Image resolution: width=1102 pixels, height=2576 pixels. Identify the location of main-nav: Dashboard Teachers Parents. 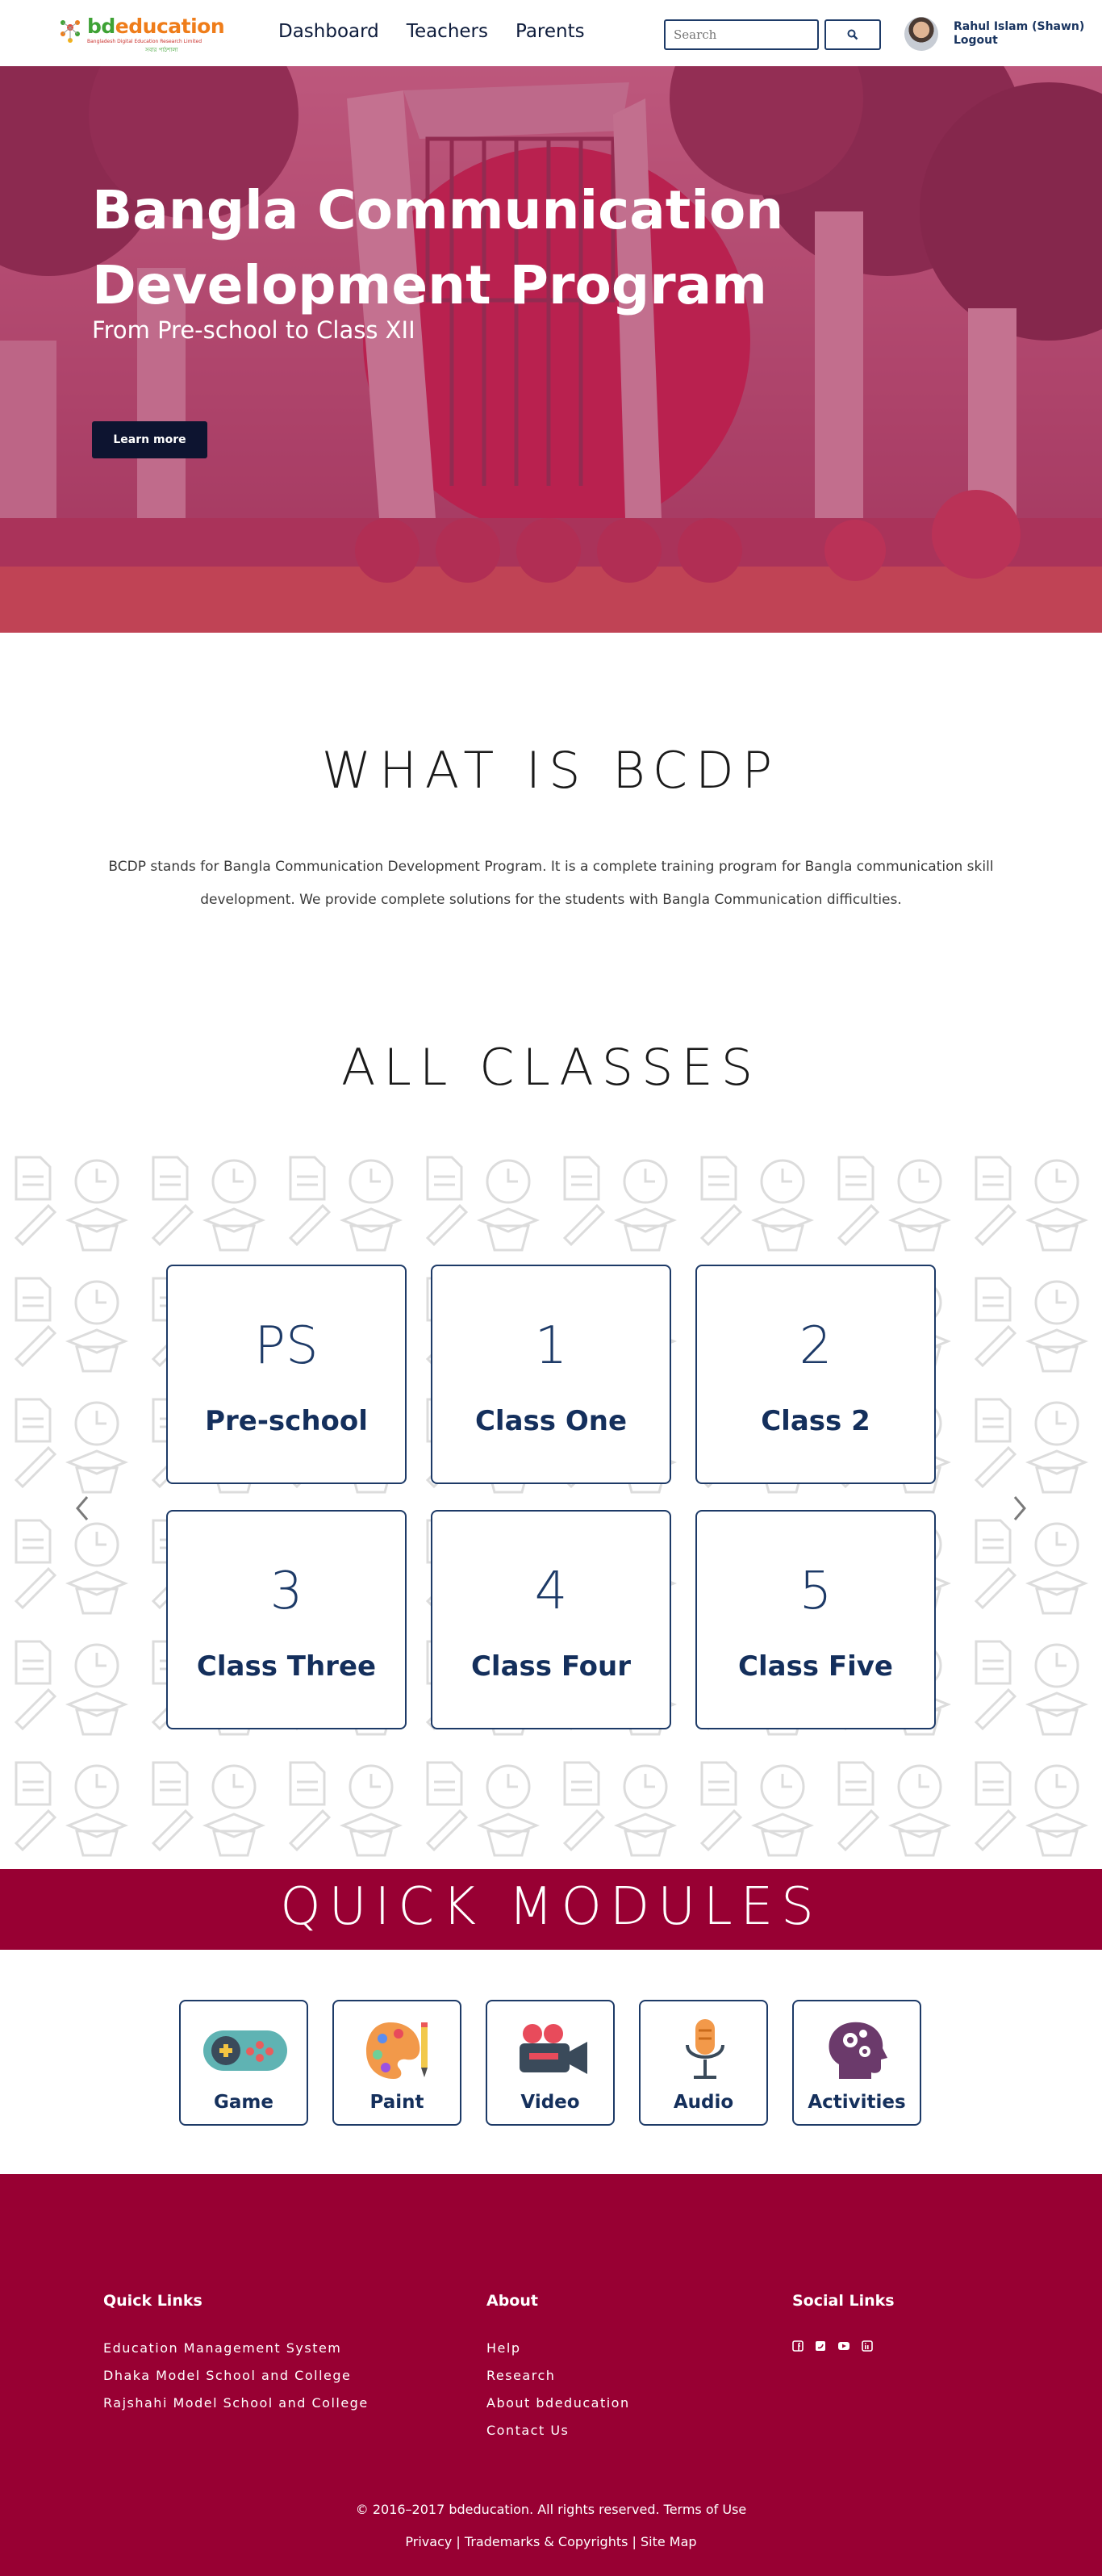
(431, 31).